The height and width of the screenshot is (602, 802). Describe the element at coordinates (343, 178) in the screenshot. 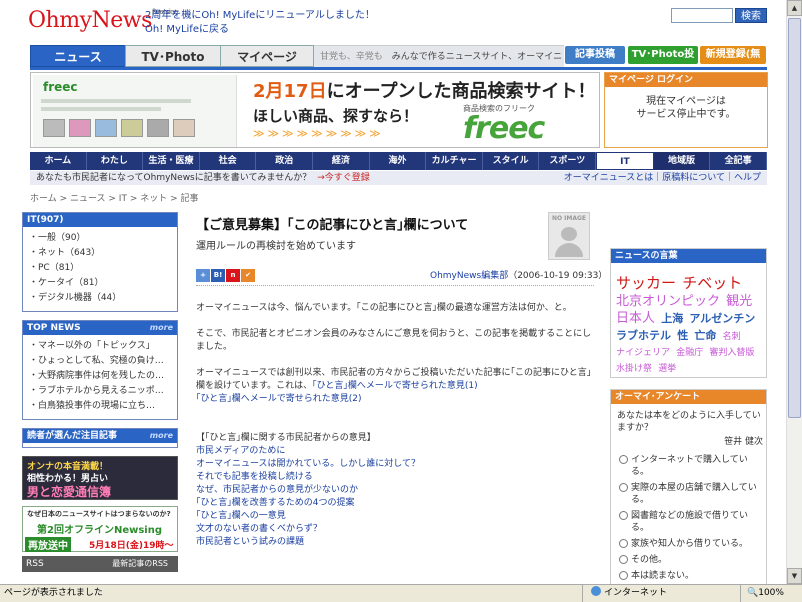

I see `register-now-link: →今すぐ登録` at that location.